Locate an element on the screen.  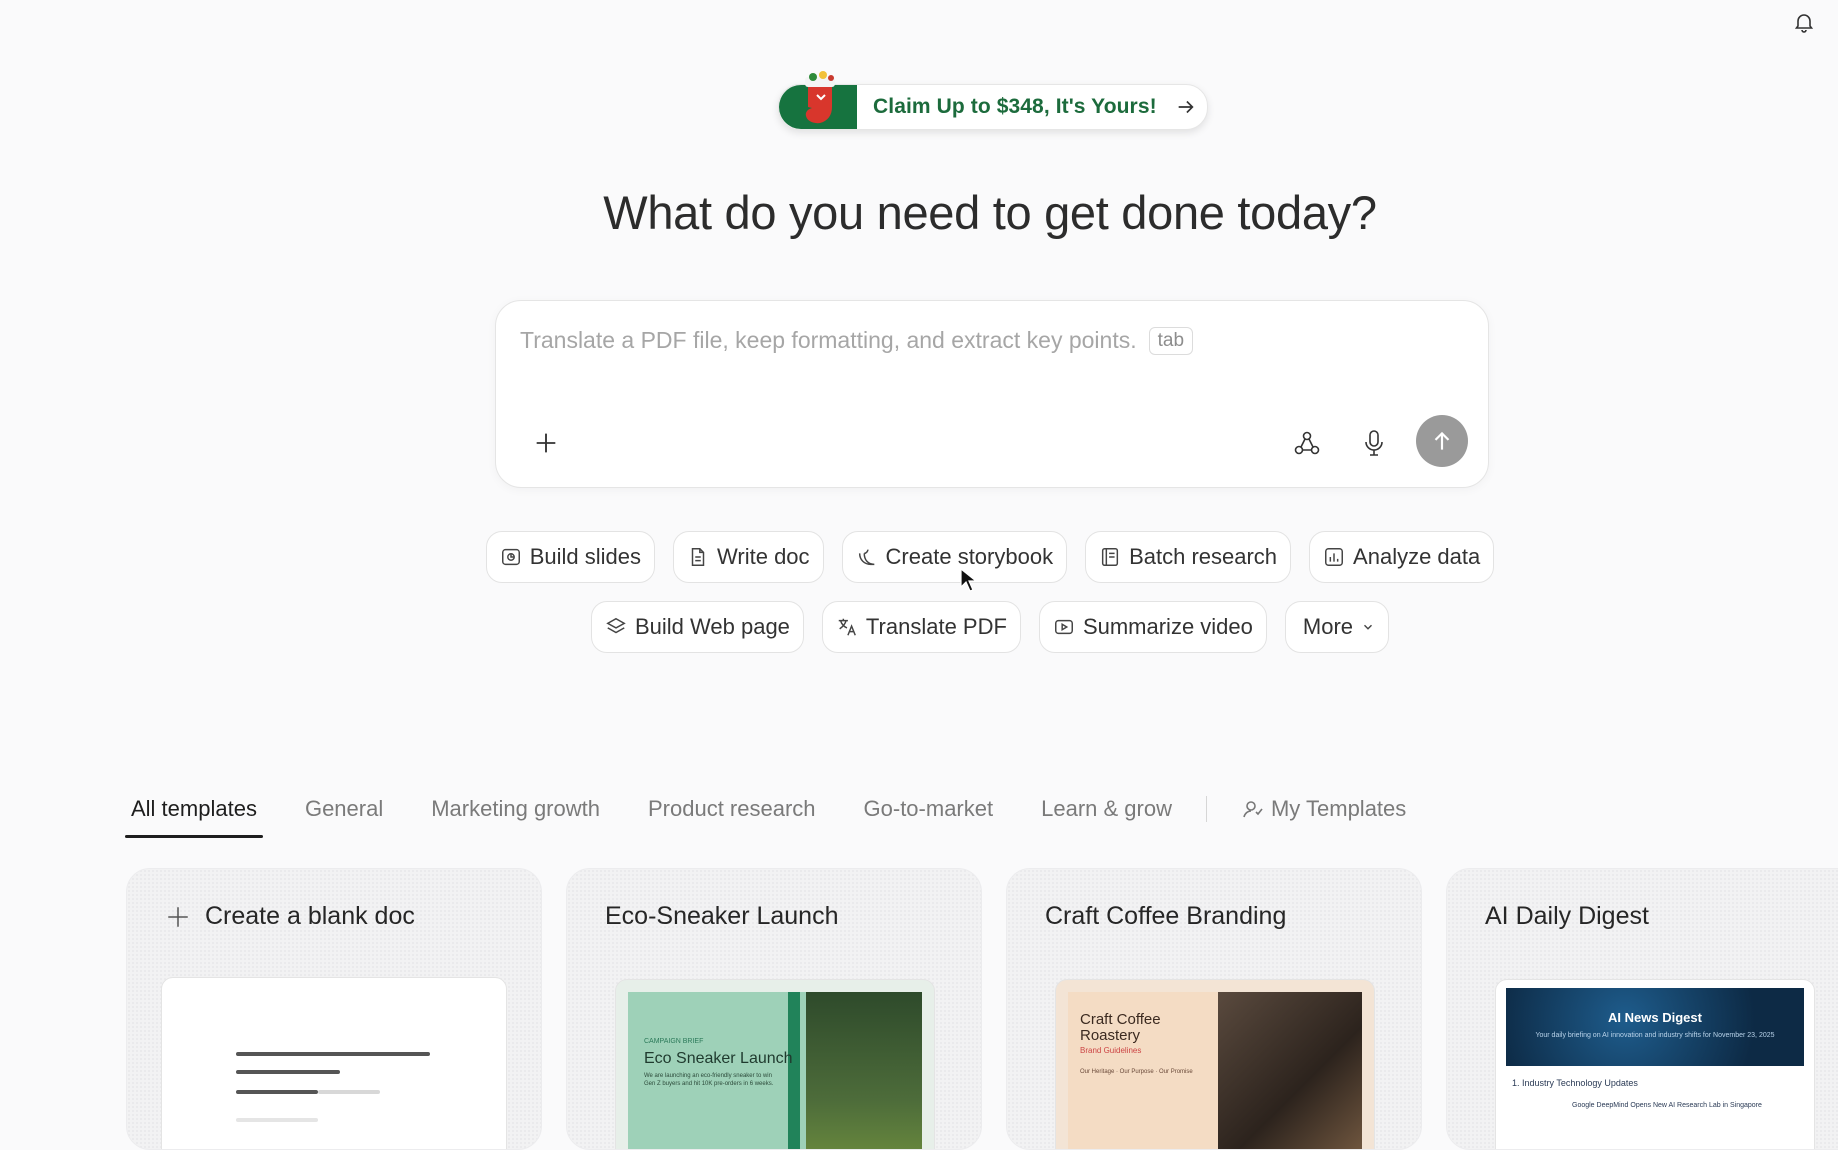
chip-label: Write doc is located at coordinates (763, 556).